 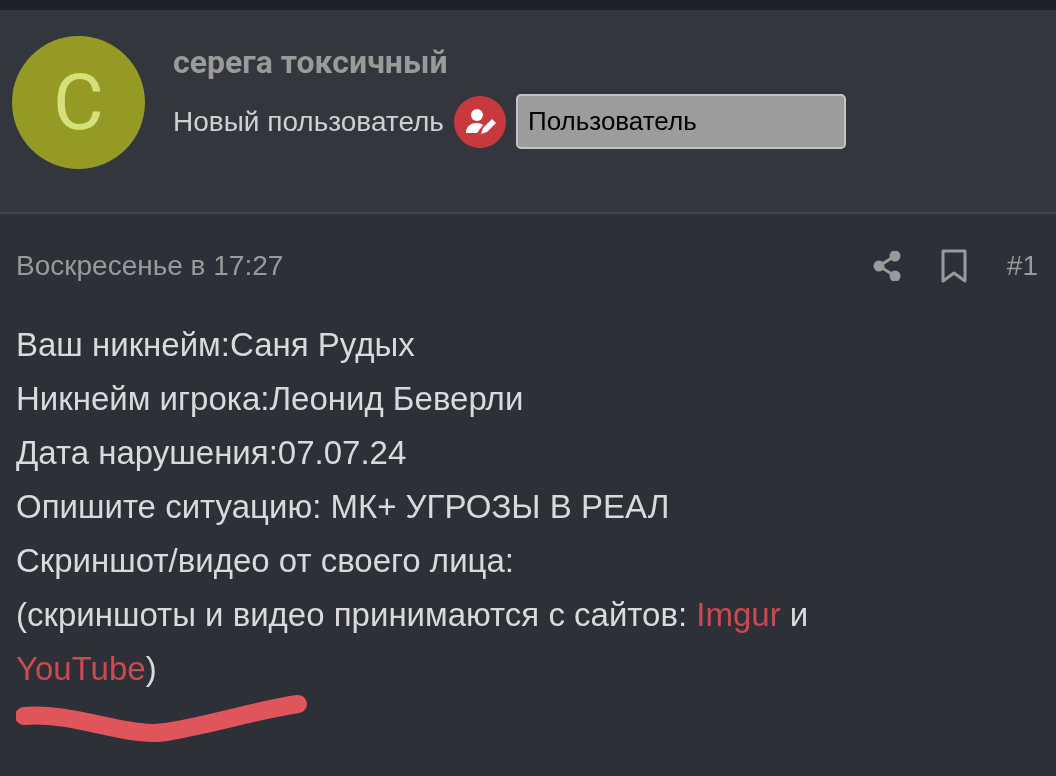 What do you see at coordinates (680, 121) in the screenshot?
I see `role-badge: Пользователь` at bounding box center [680, 121].